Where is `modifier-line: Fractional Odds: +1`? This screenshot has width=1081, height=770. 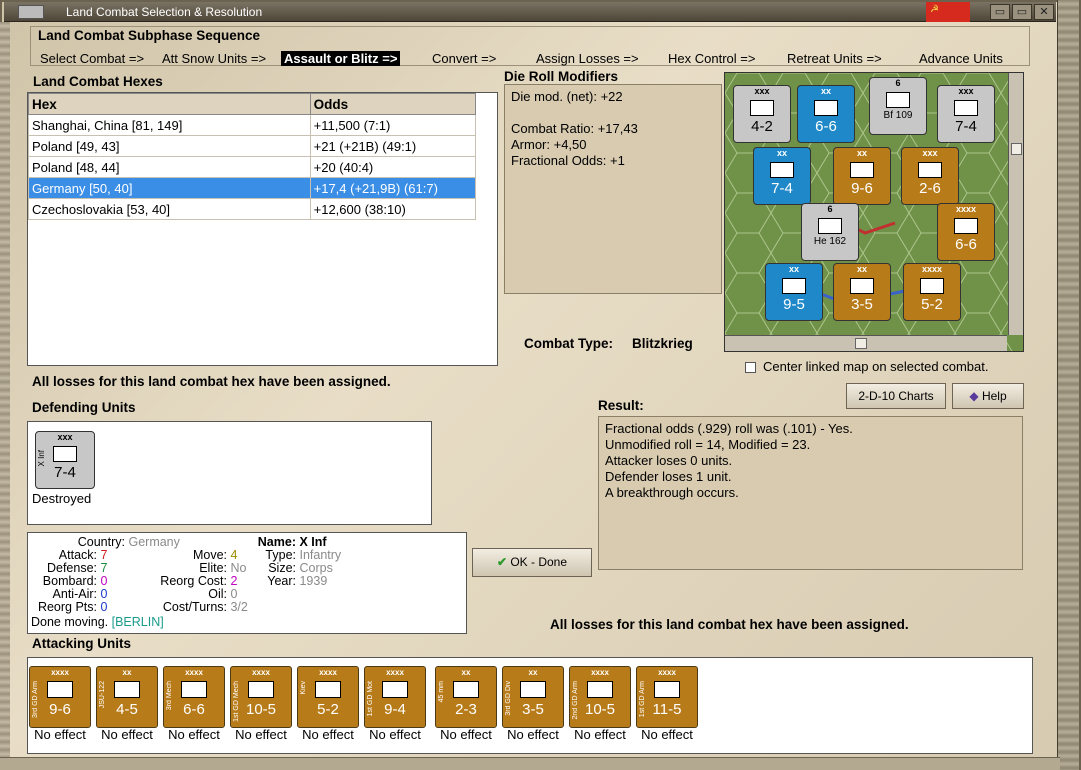
modifier-line: Fractional Odds: +1 is located at coordinates (568, 160).